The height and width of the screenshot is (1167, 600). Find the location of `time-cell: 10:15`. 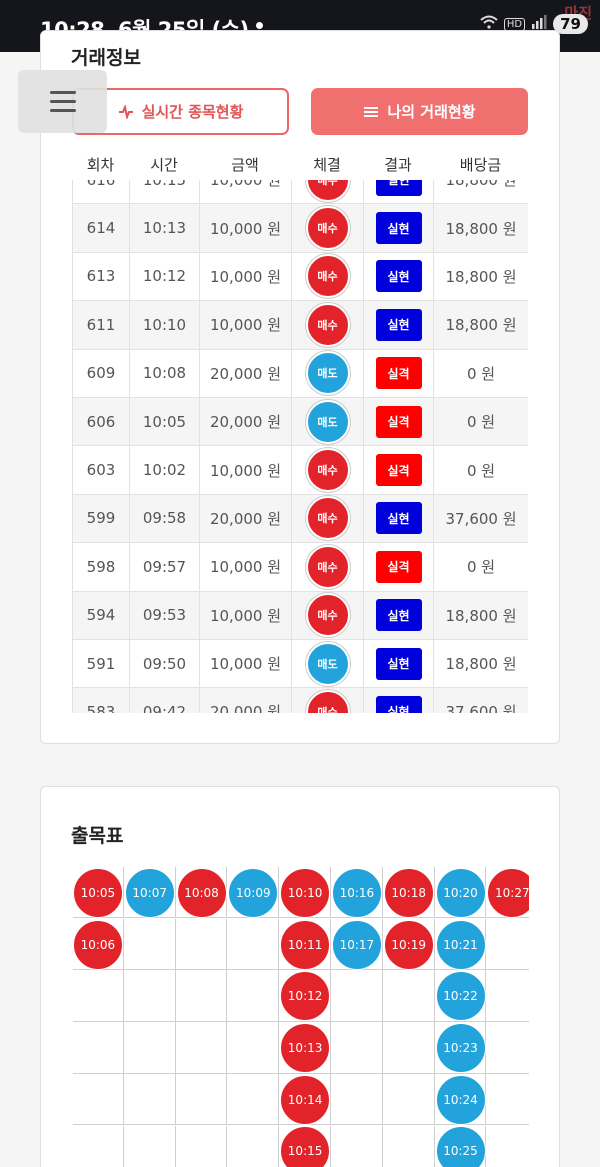

time-cell: 10:15 is located at coordinates (164, 184).